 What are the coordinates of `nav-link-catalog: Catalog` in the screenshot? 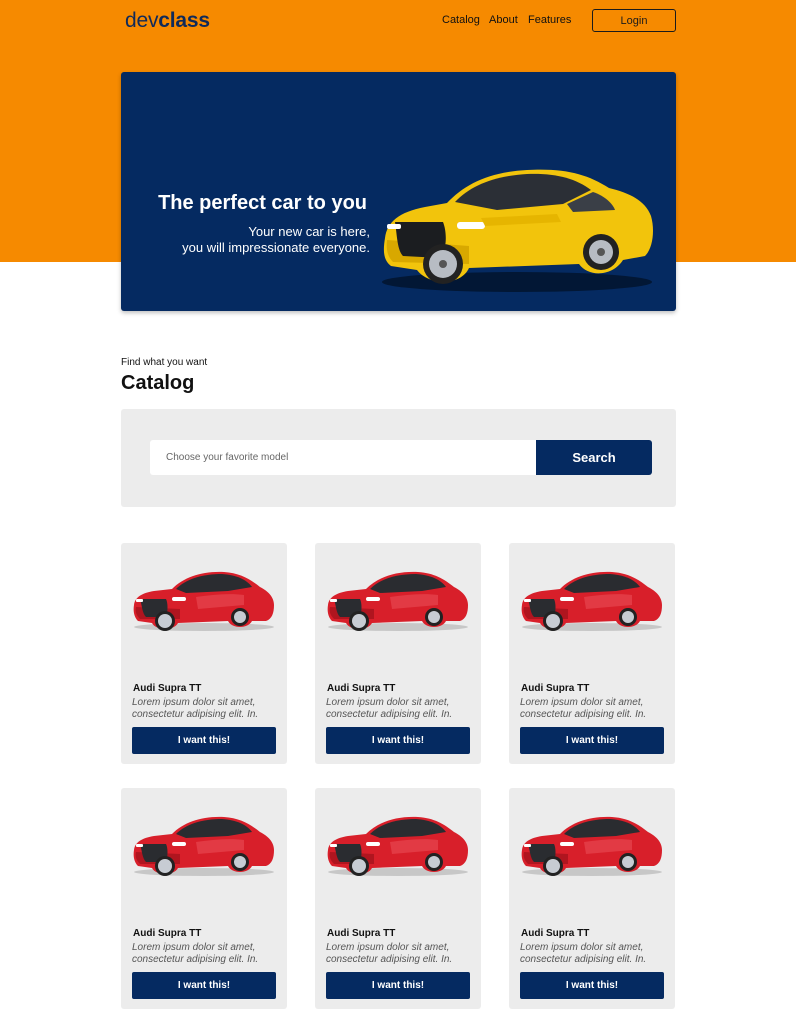 It's located at (461, 20).